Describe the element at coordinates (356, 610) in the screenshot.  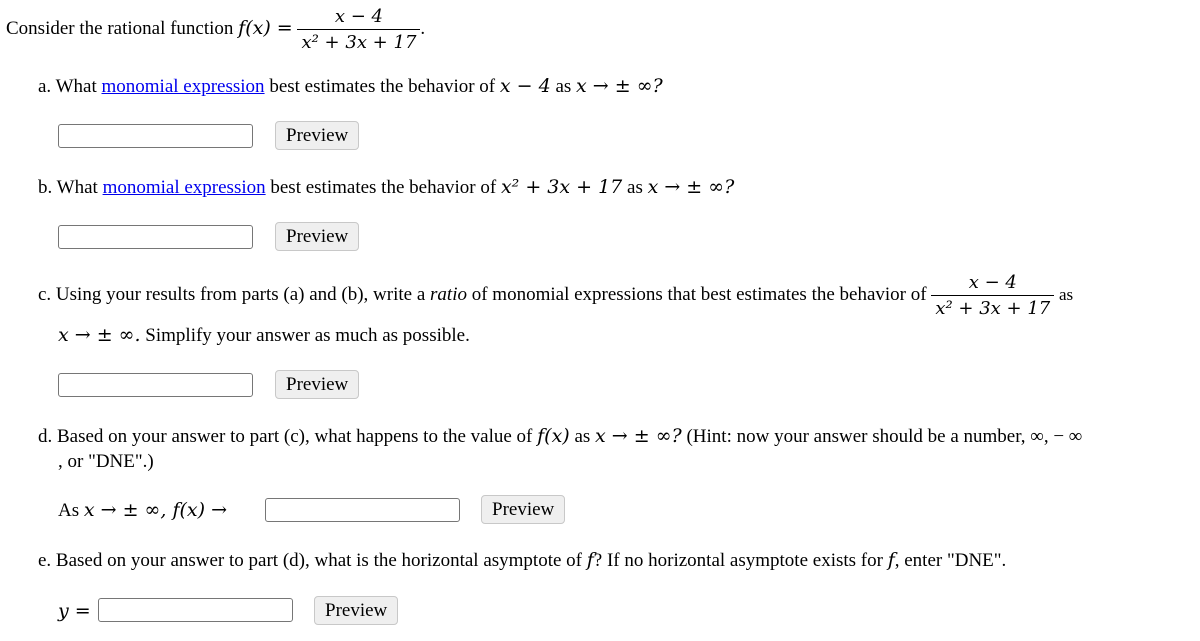
I see `preview-button-e: Preview` at that location.